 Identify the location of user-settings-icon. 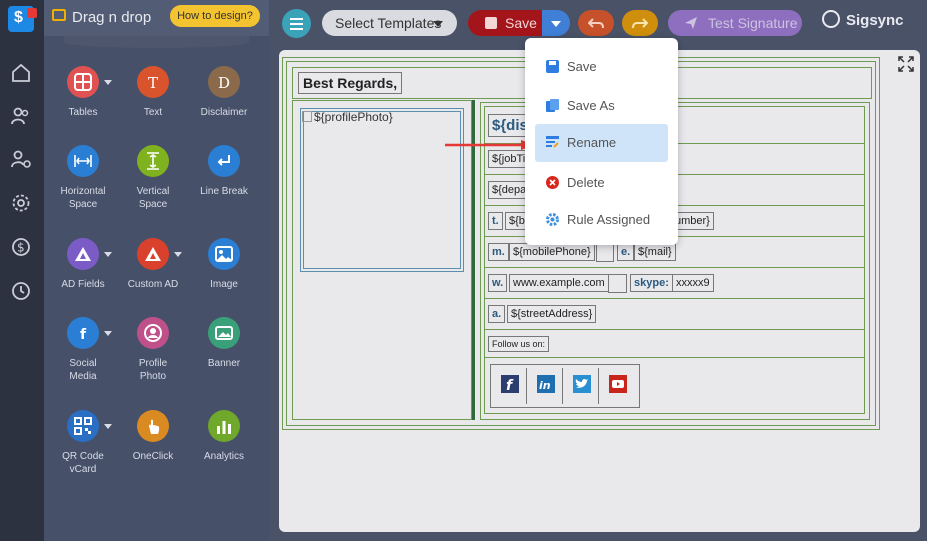
(21, 159).